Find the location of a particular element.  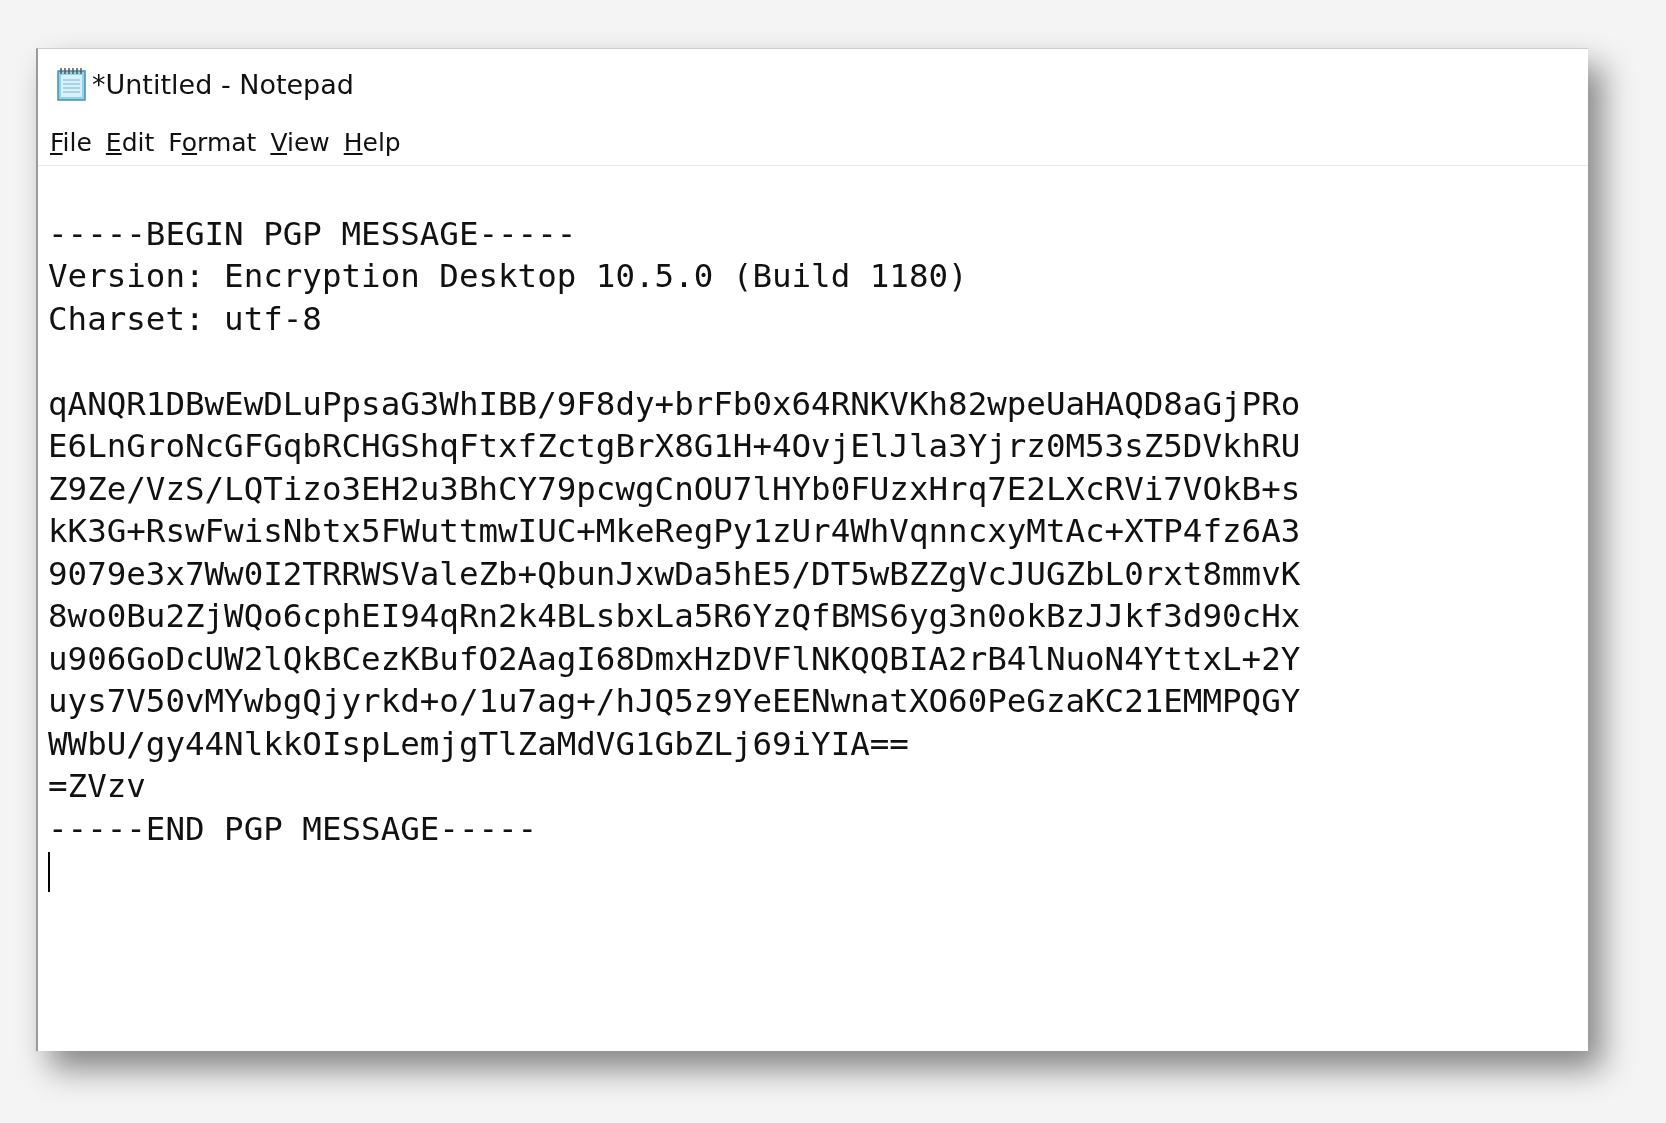

text-line: 9079e3x7Ww0I2TRRWSValeZb+QbunJxwDa5hE5/DT5wBZZgVcJUGZbL0rxt8mmvK is located at coordinates (675, 574).